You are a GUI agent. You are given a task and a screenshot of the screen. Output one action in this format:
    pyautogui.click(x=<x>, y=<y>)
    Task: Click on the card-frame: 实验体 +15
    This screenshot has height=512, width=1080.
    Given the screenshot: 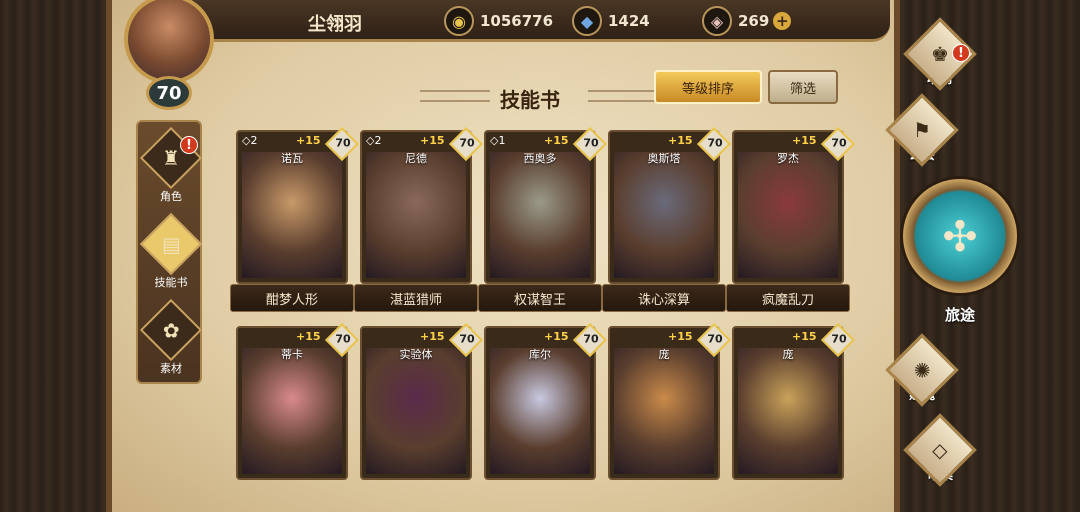 What is the action you would take?
    pyautogui.click(x=416, y=403)
    